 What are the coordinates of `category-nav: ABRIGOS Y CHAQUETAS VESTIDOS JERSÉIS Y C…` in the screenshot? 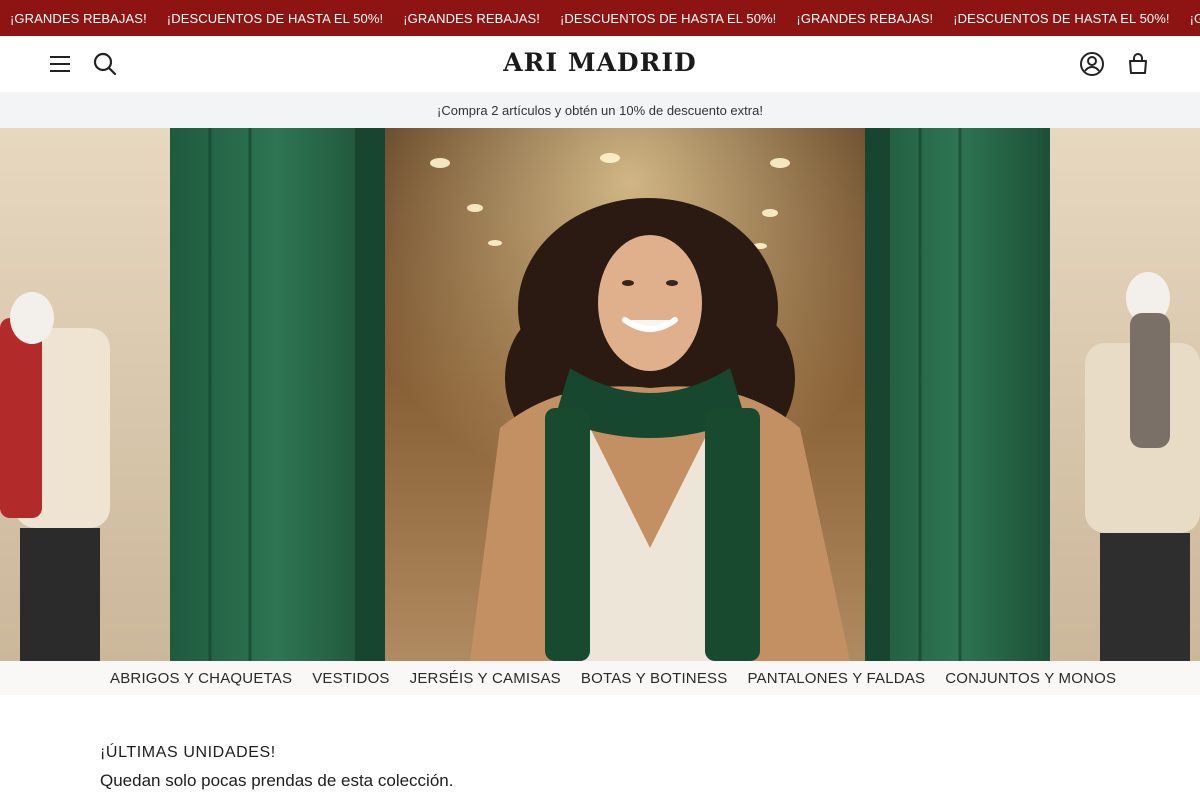 It's located at (600, 678).